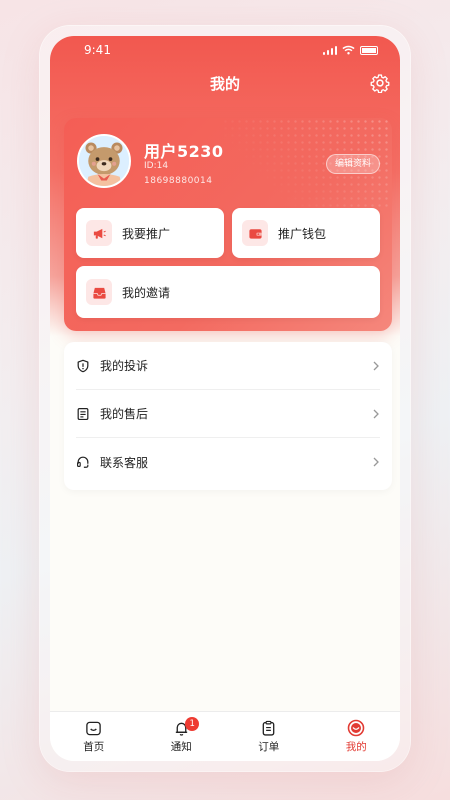 This screenshot has height=800, width=450. Describe the element at coordinates (255, 233) in the screenshot. I see `wallet-icon` at that location.